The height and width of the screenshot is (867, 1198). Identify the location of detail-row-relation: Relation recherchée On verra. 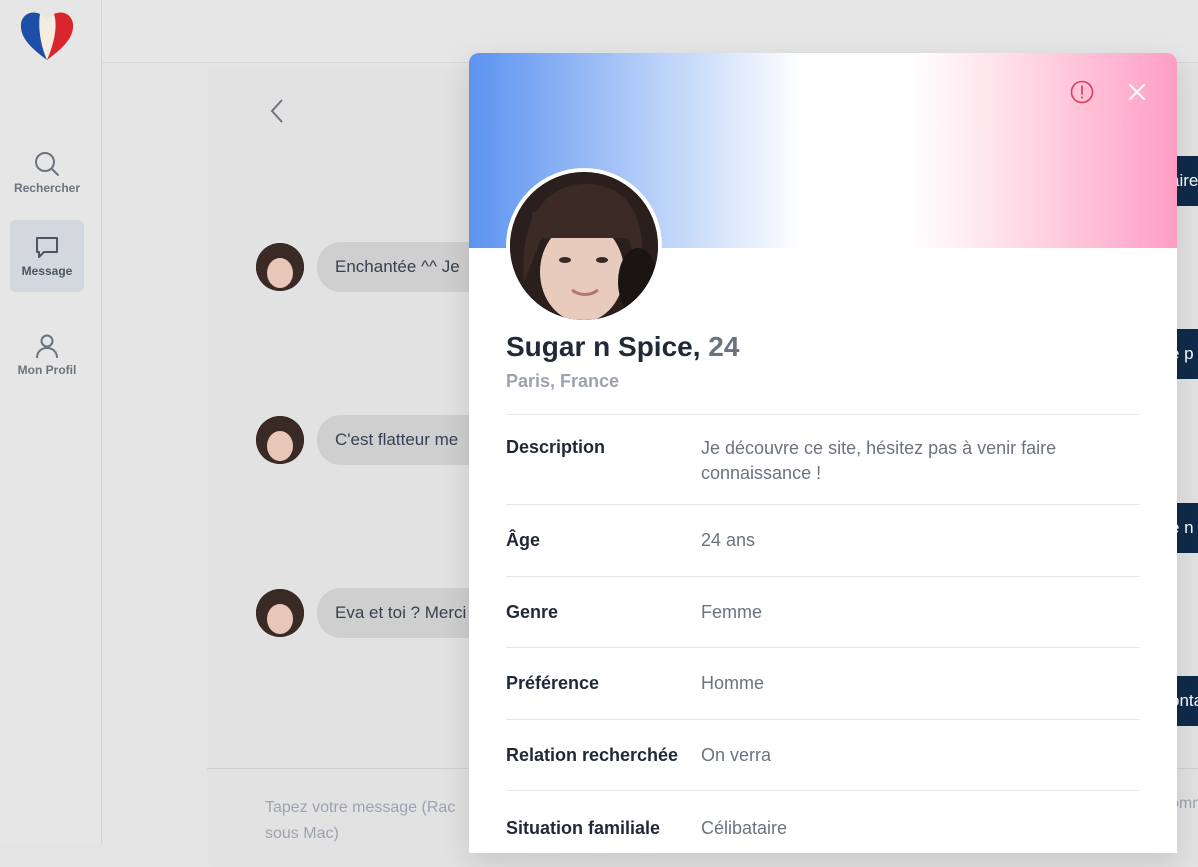
(823, 755).